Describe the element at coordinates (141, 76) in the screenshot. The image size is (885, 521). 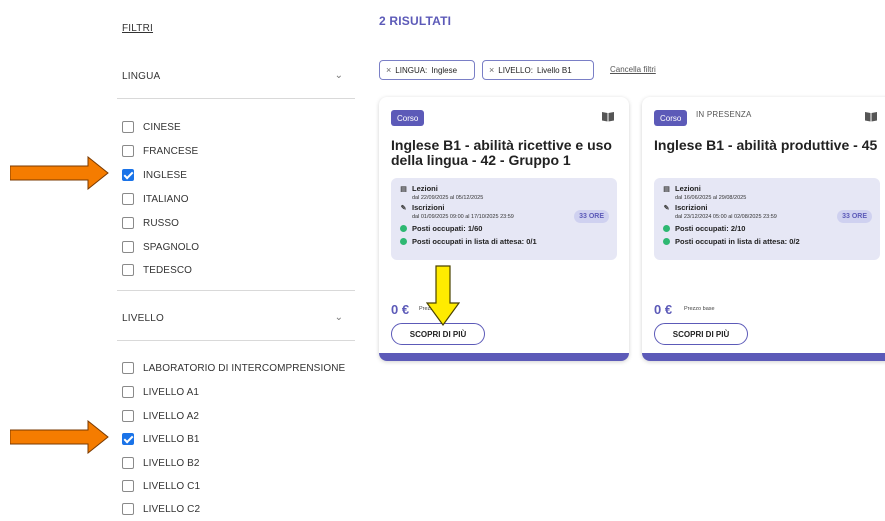
I see `section-label-lingua: LINGUA` at that location.